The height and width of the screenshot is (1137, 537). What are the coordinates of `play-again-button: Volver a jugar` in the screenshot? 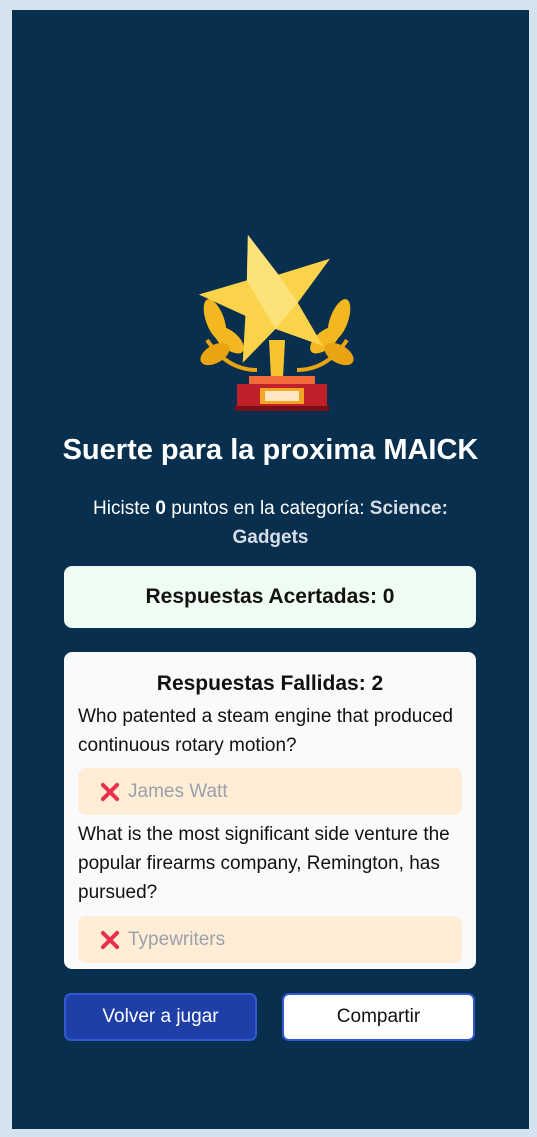 It's located at (160, 1017).